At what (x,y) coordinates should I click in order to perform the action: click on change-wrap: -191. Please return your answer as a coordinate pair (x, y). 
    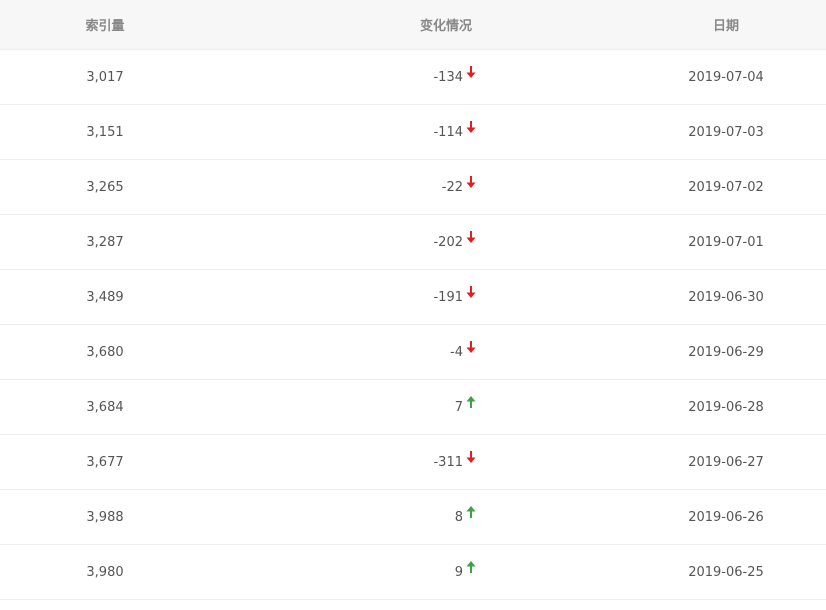
    Looking at the image, I should click on (454, 295).